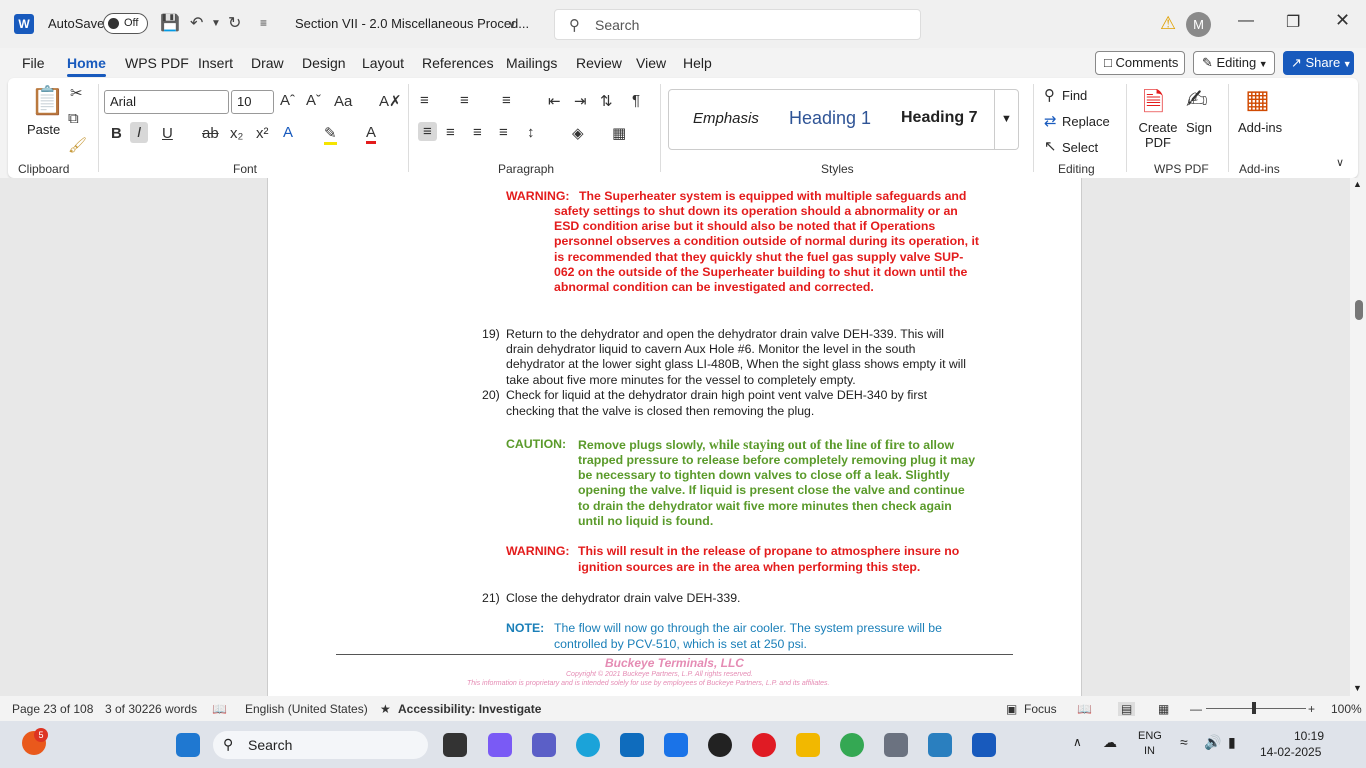 The height and width of the screenshot is (768, 1366). I want to click on create-pdf-button: Create PDF, so click(1158, 135).